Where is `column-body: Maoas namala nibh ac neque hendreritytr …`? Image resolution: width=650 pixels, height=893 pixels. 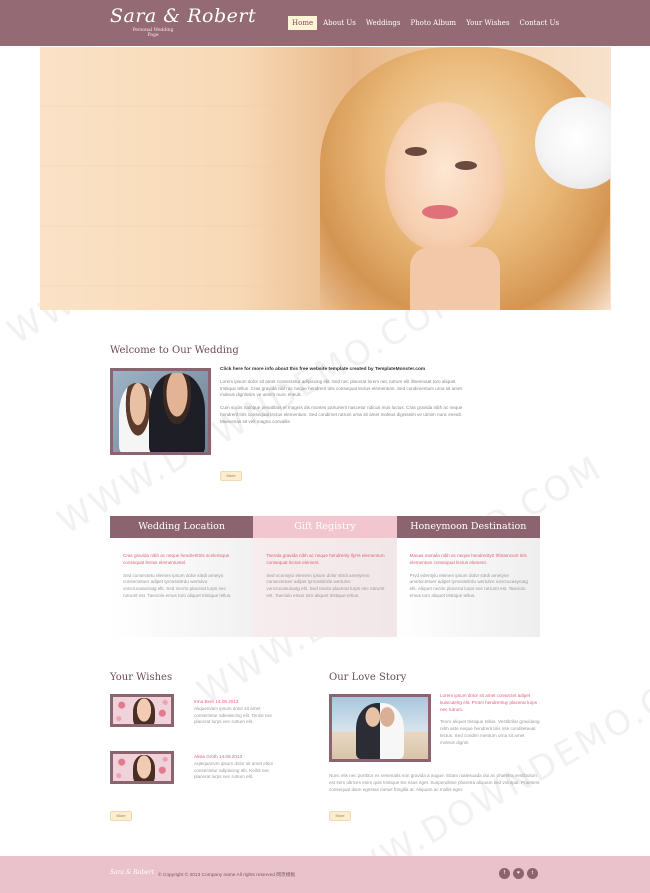
column-body: Maoas namala nibh ac neque hendreritytr … is located at coordinates (468, 587).